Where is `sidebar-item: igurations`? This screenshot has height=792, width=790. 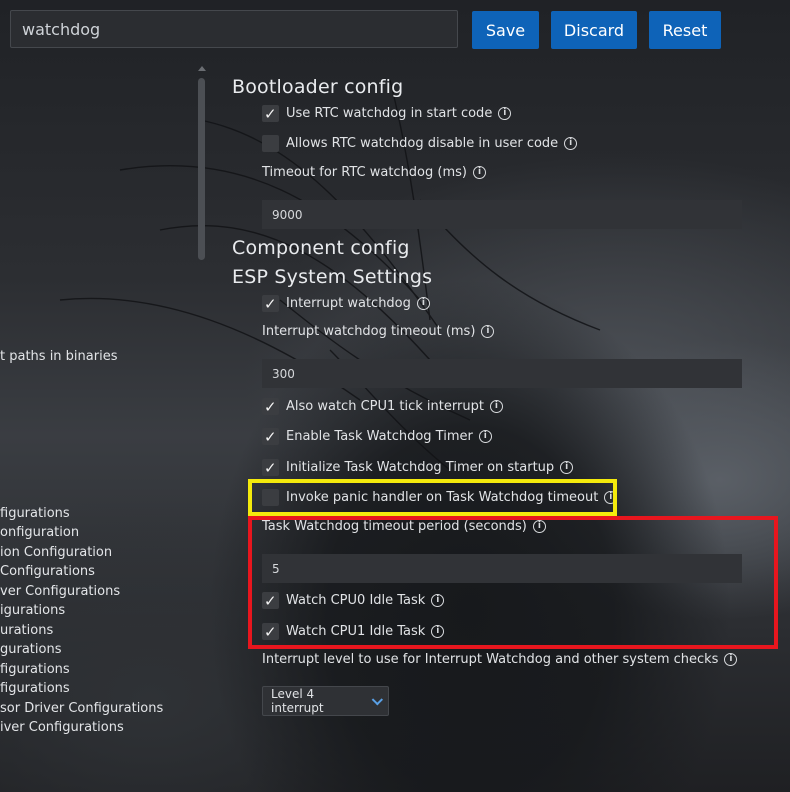
sidebar-item: igurations is located at coordinates (32, 610).